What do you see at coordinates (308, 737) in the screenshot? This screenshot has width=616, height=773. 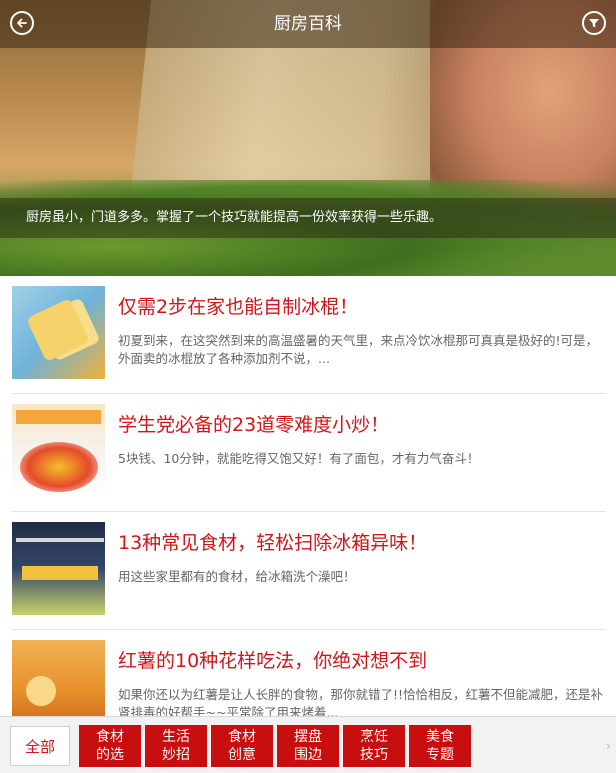 I see `tab-label-line1: 摆盘` at bounding box center [308, 737].